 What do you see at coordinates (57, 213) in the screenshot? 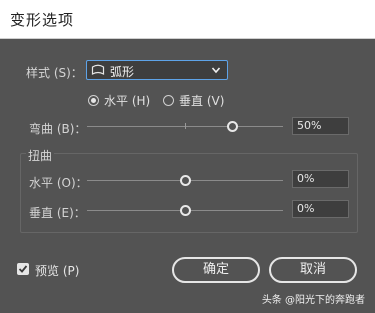
I see `distortion-vertical-label: 垂直 (E)：` at bounding box center [57, 213].